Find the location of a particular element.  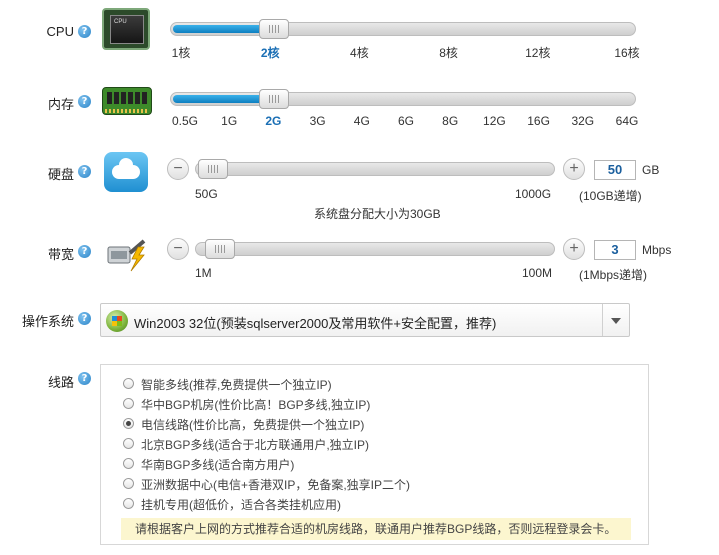

memory-slider-track is located at coordinates (403, 99).